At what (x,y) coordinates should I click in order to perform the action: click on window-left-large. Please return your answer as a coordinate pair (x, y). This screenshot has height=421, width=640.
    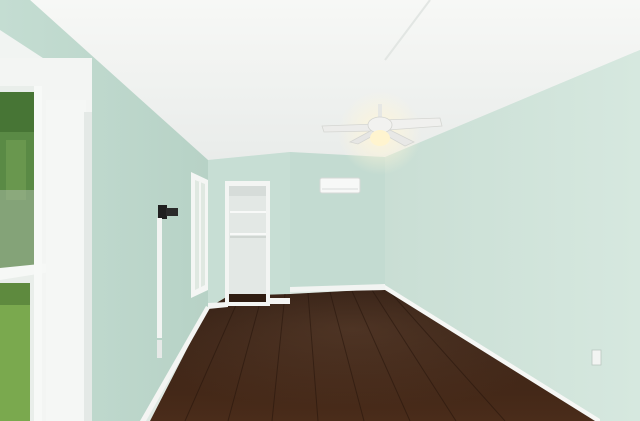
    Looking at the image, I should click on (46, 225).